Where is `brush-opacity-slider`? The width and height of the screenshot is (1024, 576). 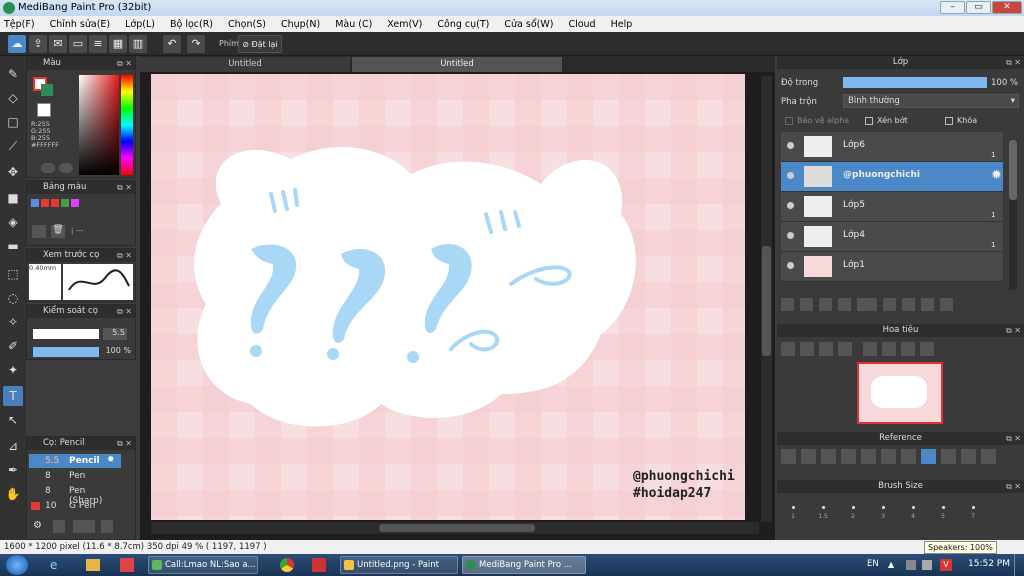 brush-opacity-slider is located at coordinates (66, 352).